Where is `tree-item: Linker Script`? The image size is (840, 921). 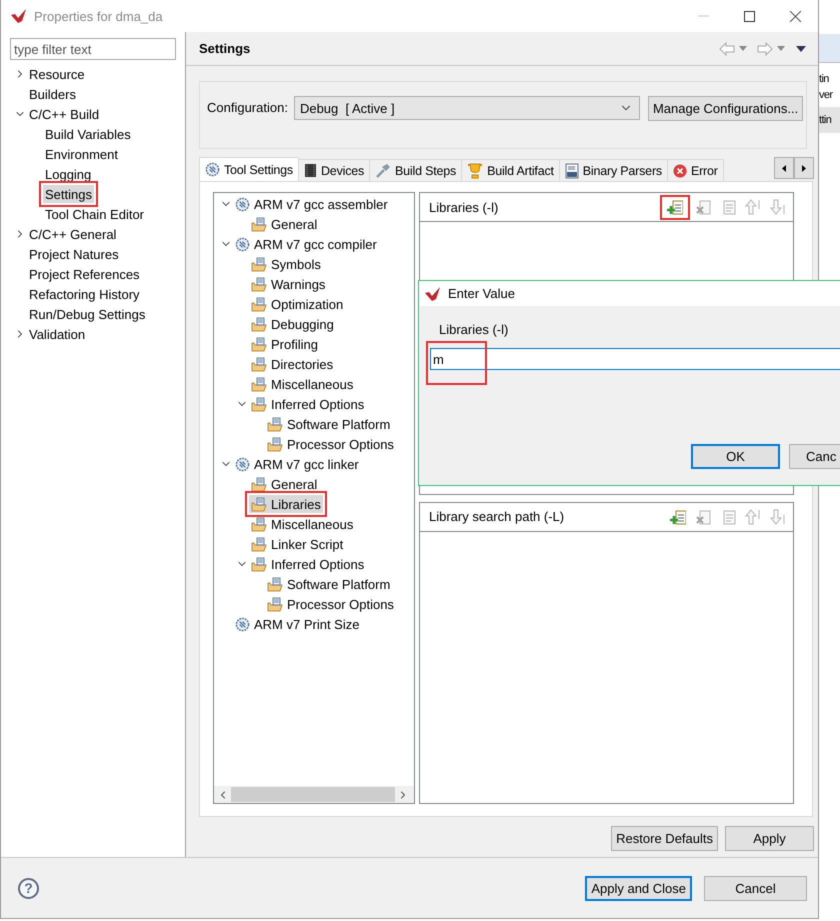
tree-item: Linker Script is located at coordinates (297, 544).